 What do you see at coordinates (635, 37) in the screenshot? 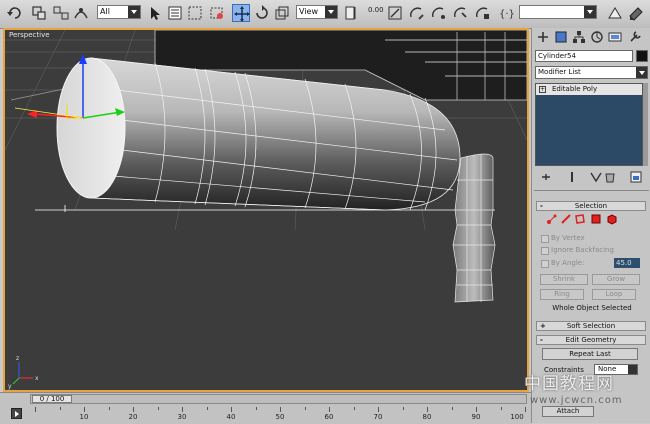
I see `utilities-tab-icon` at bounding box center [635, 37].